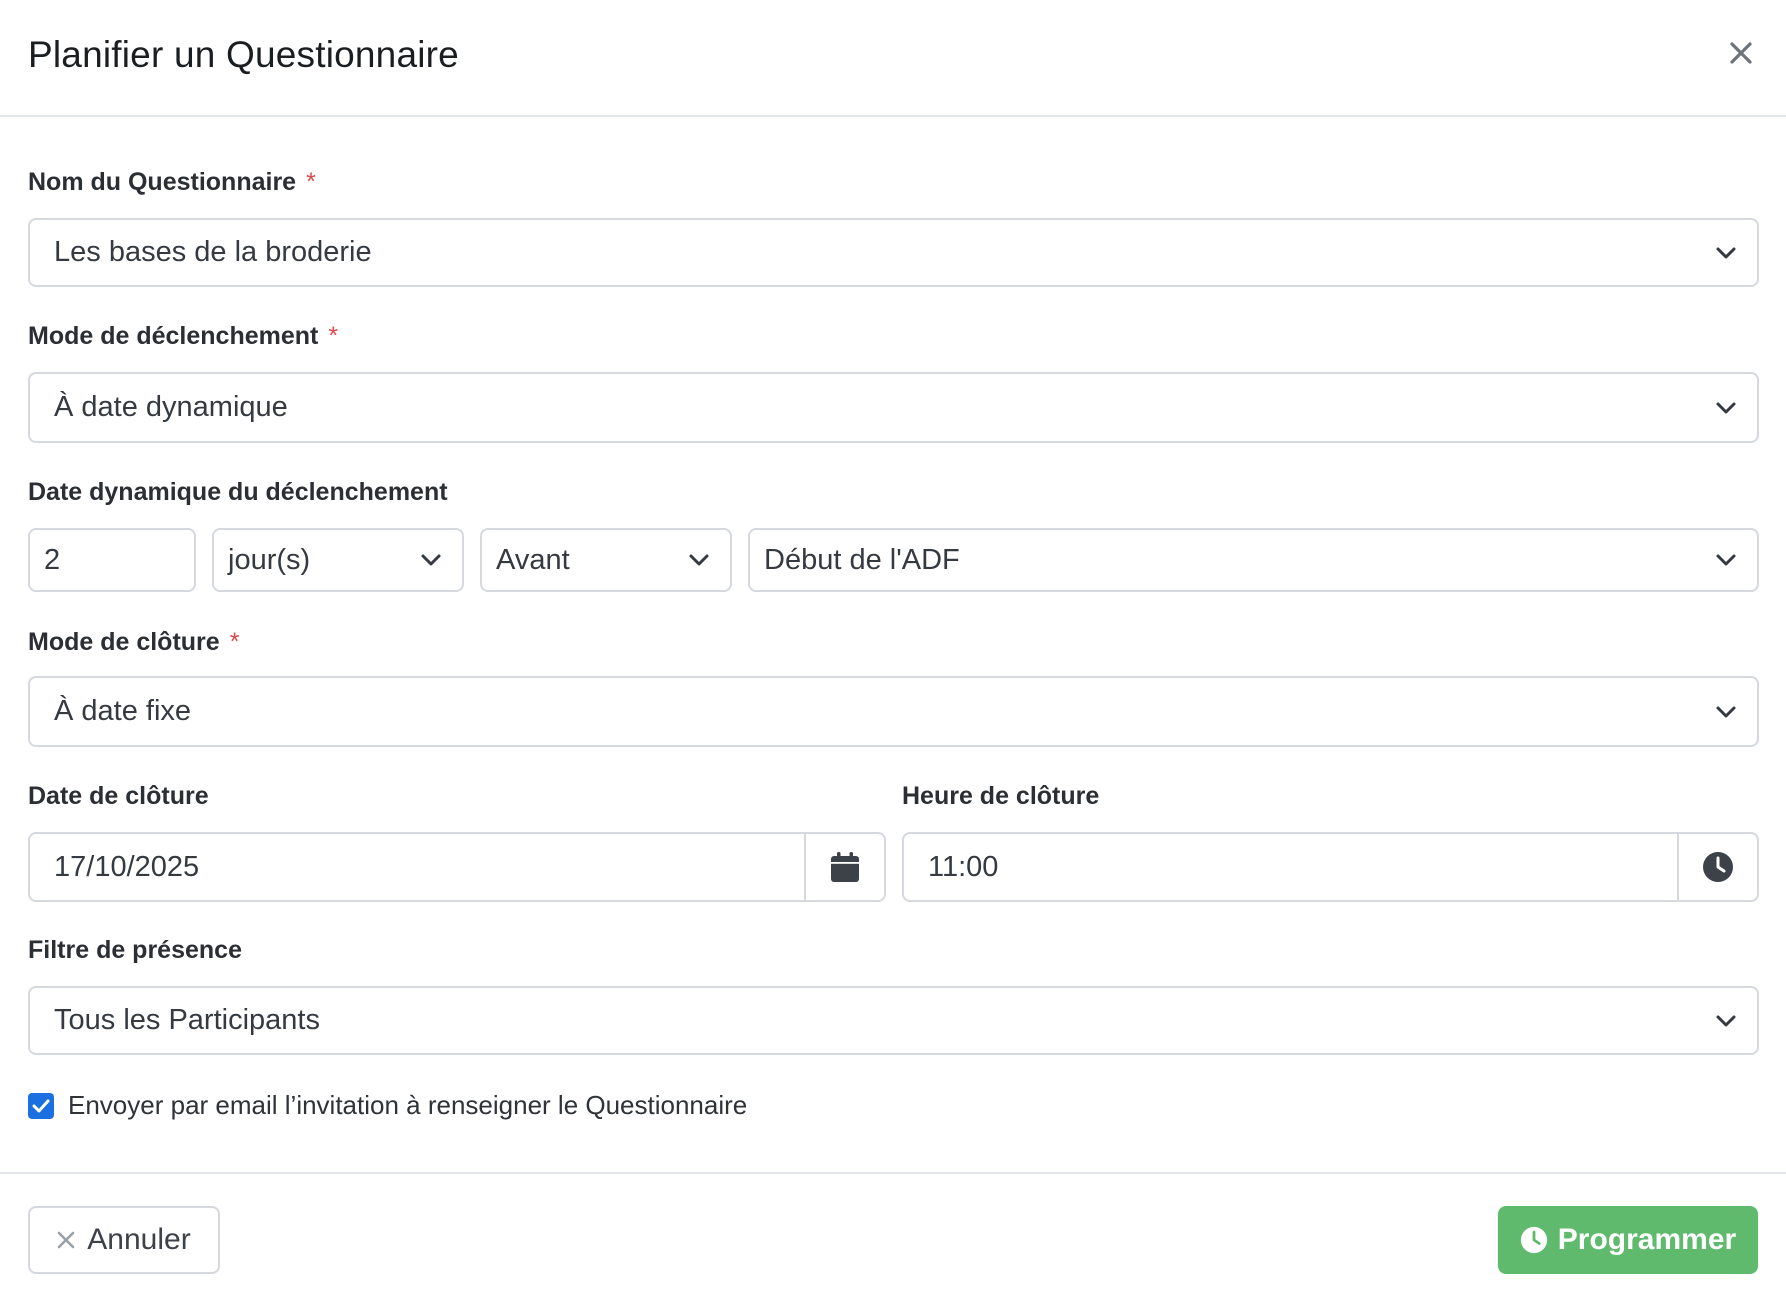 Image resolution: width=1786 pixels, height=1304 pixels. What do you see at coordinates (893, 1020) in the screenshot?
I see `presence-filter-select: Tous les Participants` at bounding box center [893, 1020].